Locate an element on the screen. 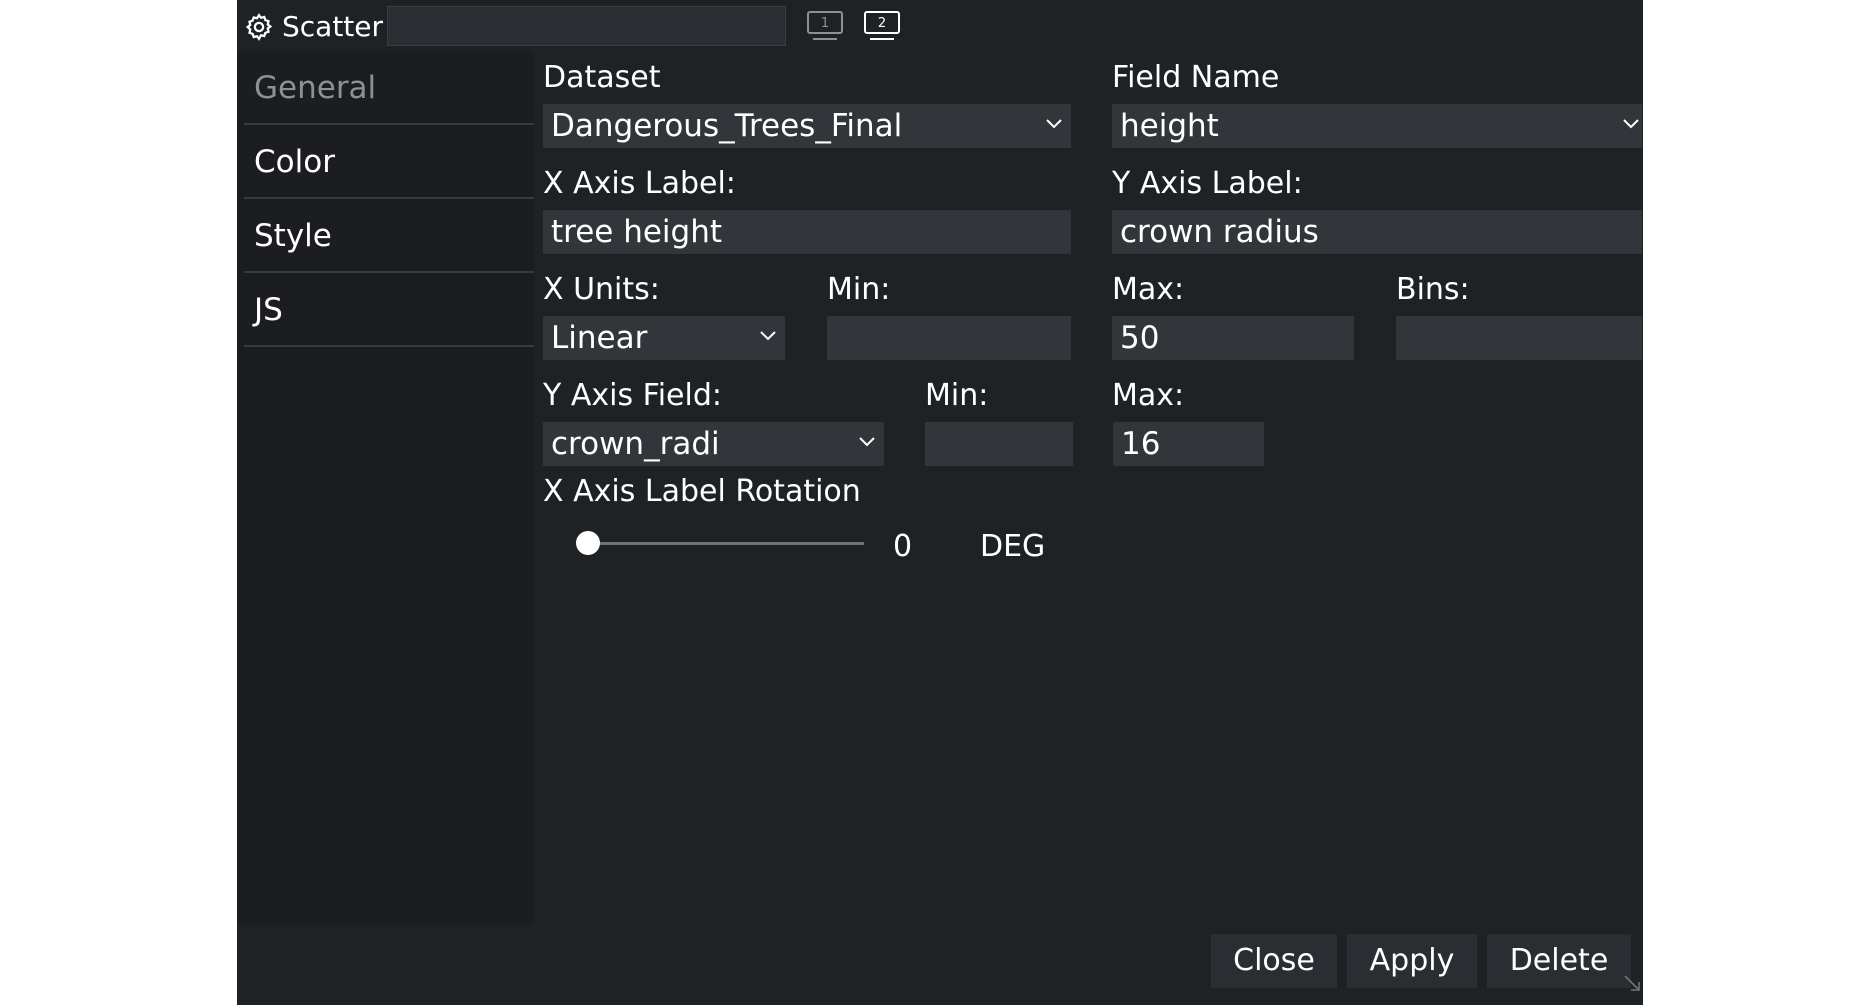 The width and height of the screenshot is (1875, 1005). screen-1-icon: 1 is located at coordinates (825, 27).